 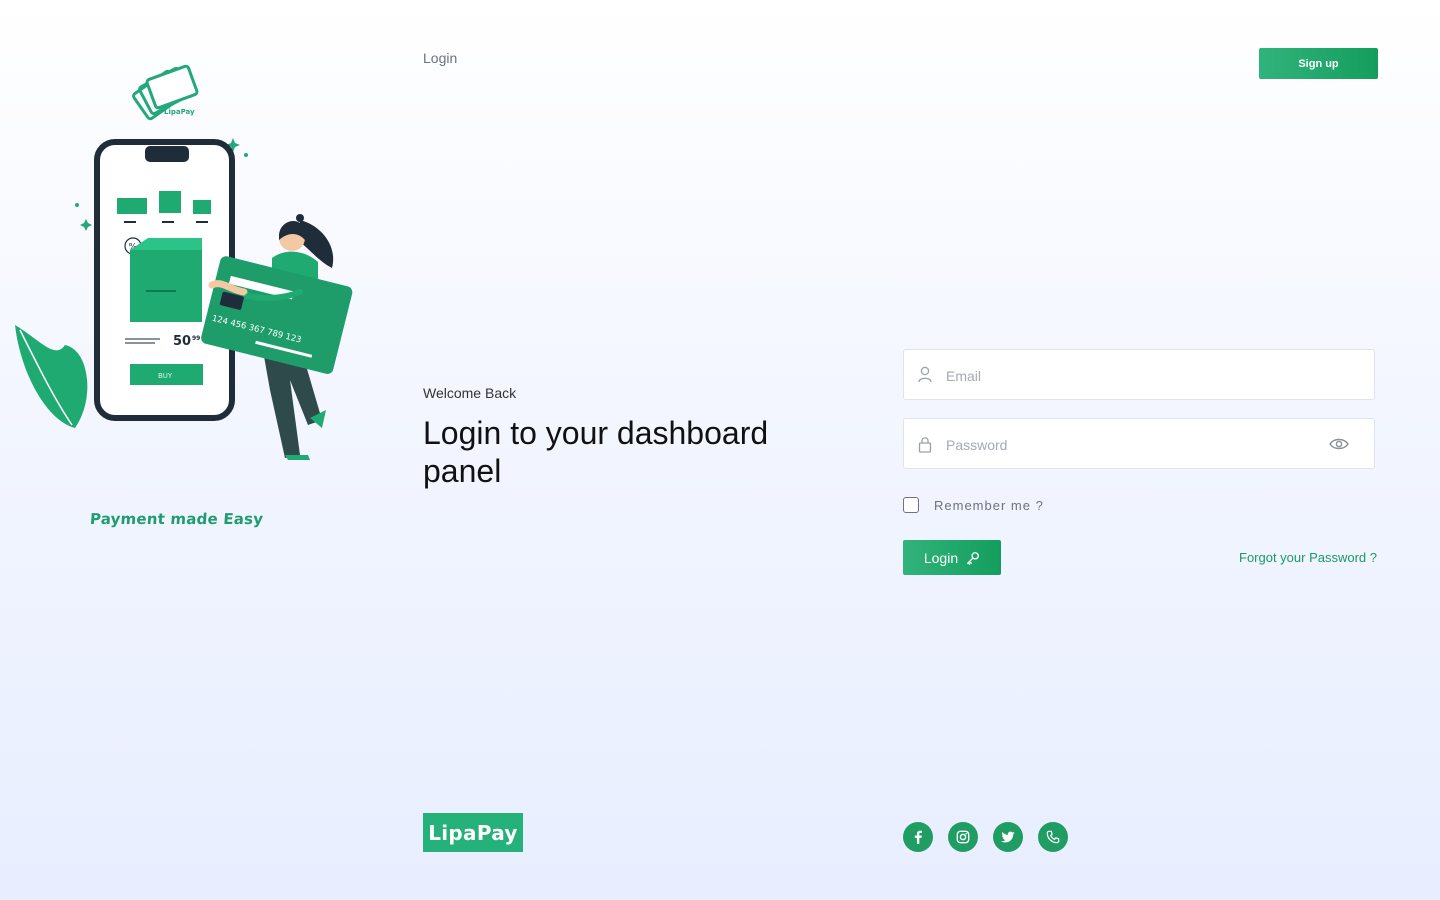 What do you see at coordinates (440, 58) in the screenshot?
I see `nav-login-link: Login` at bounding box center [440, 58].